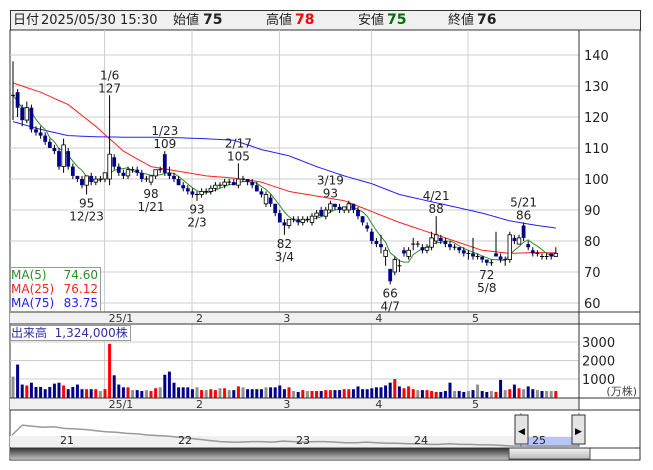 The width and height of the screenshot is (653, 470). What do you see at coordinates (475, 404) in the screenshot?
I see `month-label: 5` at bounding box center [475, 404].